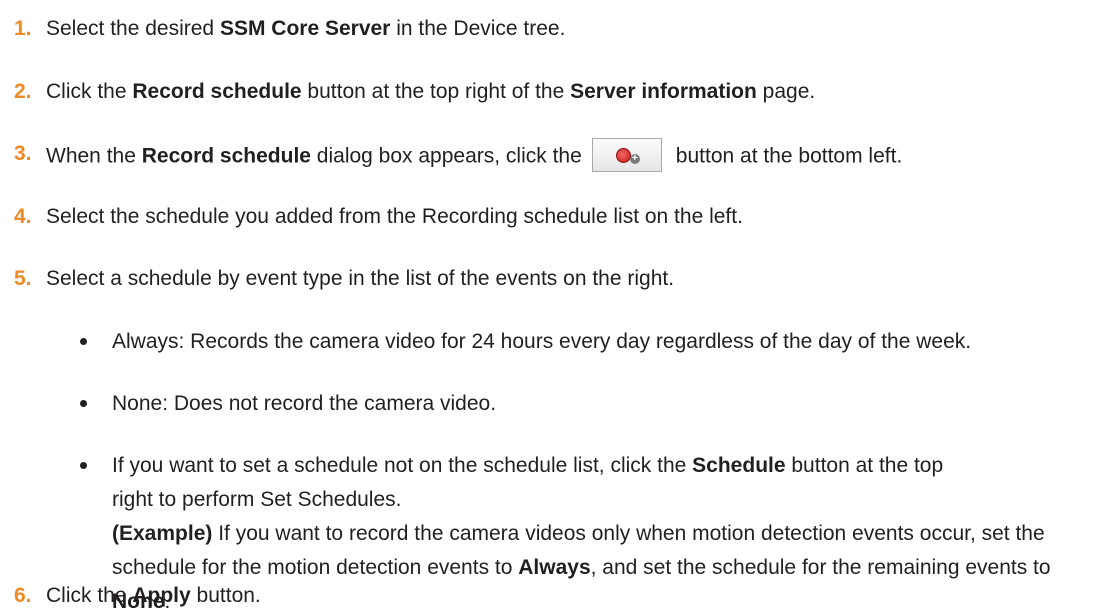  What do you see at coordinates (23, 153) in the screenshot?
I see `step-number: 3.` at bounding box center [23, 153].